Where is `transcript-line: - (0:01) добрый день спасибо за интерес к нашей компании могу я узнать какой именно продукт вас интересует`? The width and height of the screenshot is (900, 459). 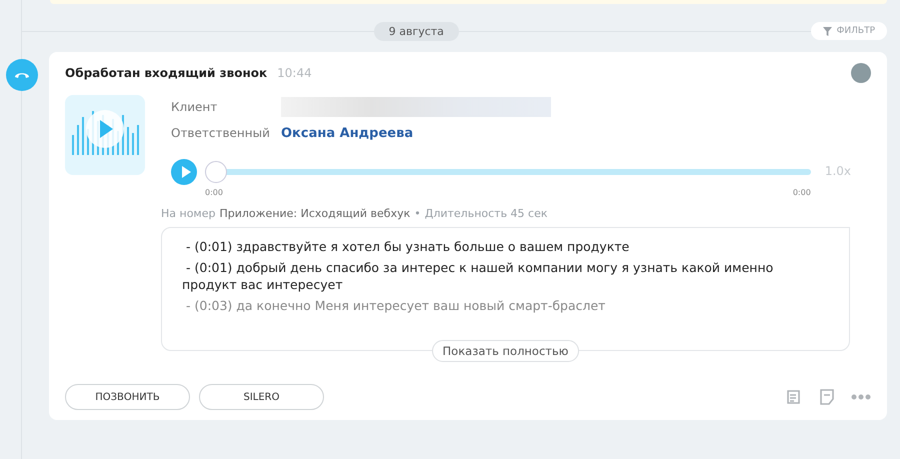
transcript-line: - (0:01) добрый день спасибо за интерес к нашей компании могу я узнать какой именно продукт вас интересует is located at coordinates (478, 276).